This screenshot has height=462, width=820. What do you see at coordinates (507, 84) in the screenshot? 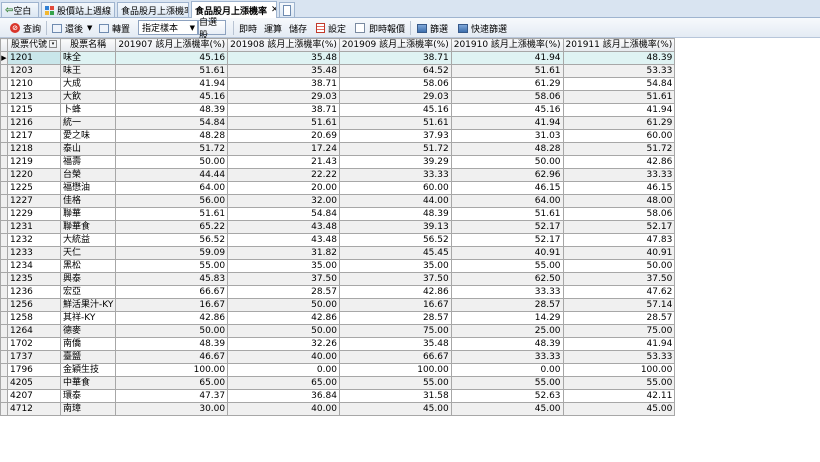
I see `rise-probability-cell: 61.29` at bounding box center [507, 84].